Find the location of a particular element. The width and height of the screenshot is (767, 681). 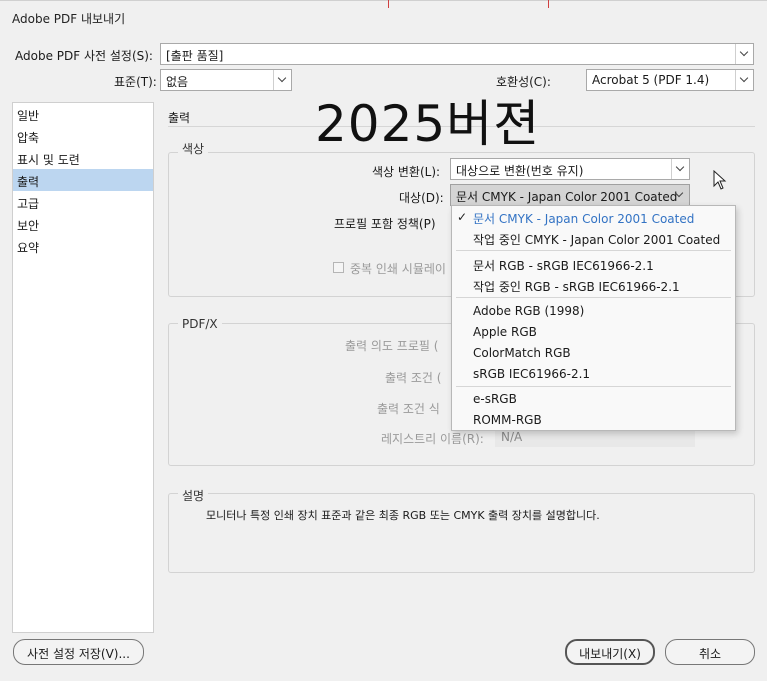

menu-item-e-srgb: e-sRGB is located at coordinates (495, 399).